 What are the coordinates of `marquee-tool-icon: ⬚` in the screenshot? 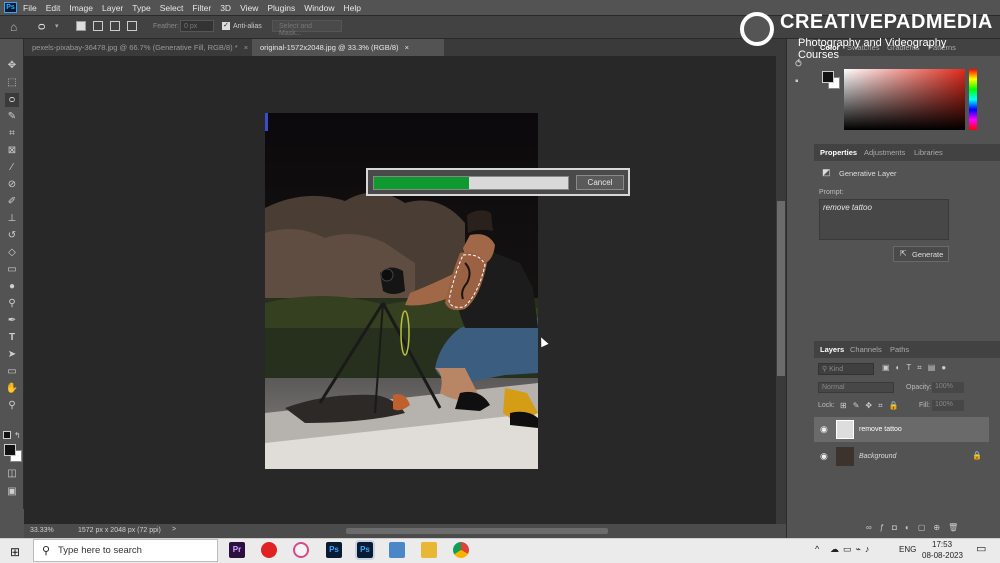 It's located at (12, 83).